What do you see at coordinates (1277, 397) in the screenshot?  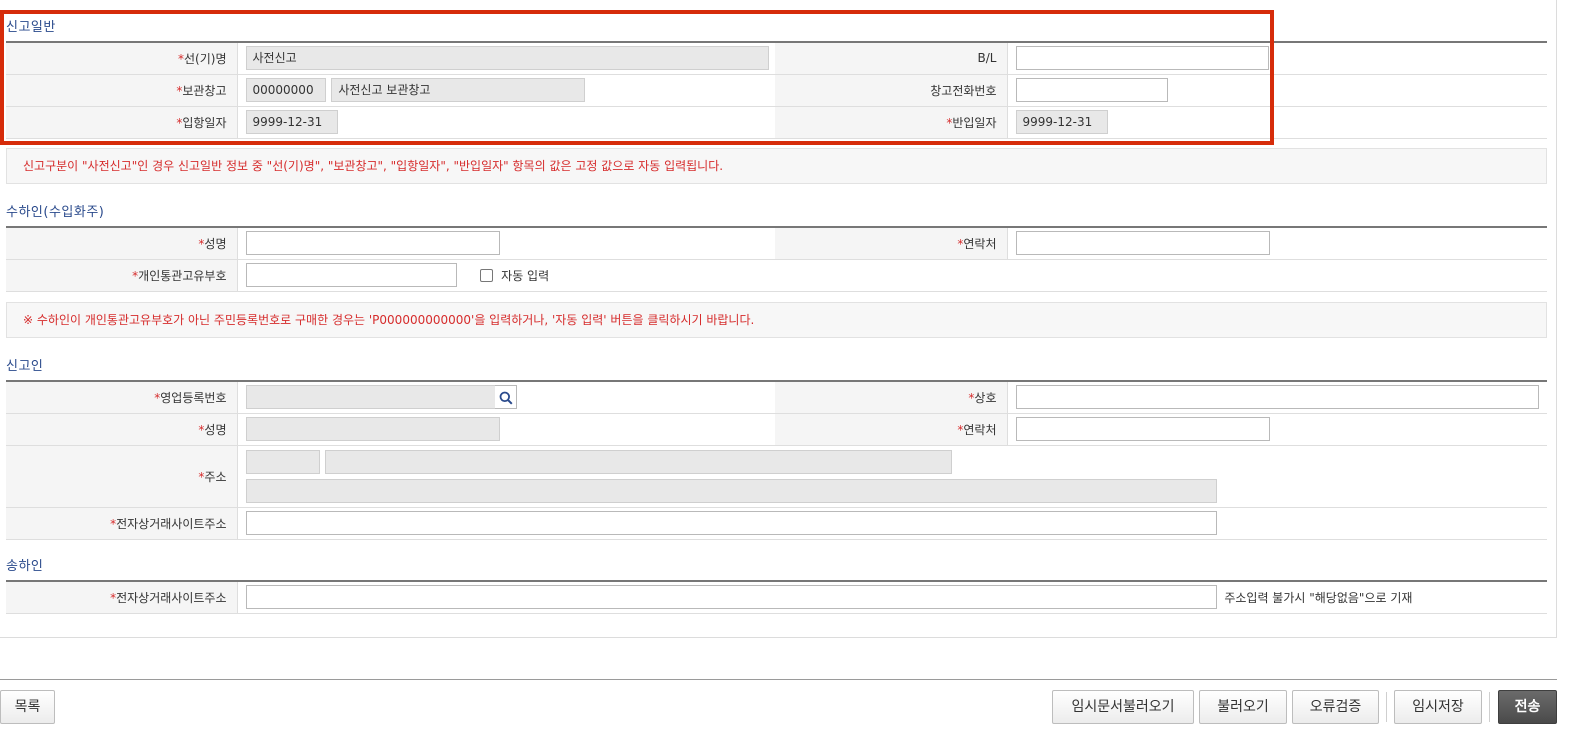 I see `company-input` at bounding box center [1277, 397].